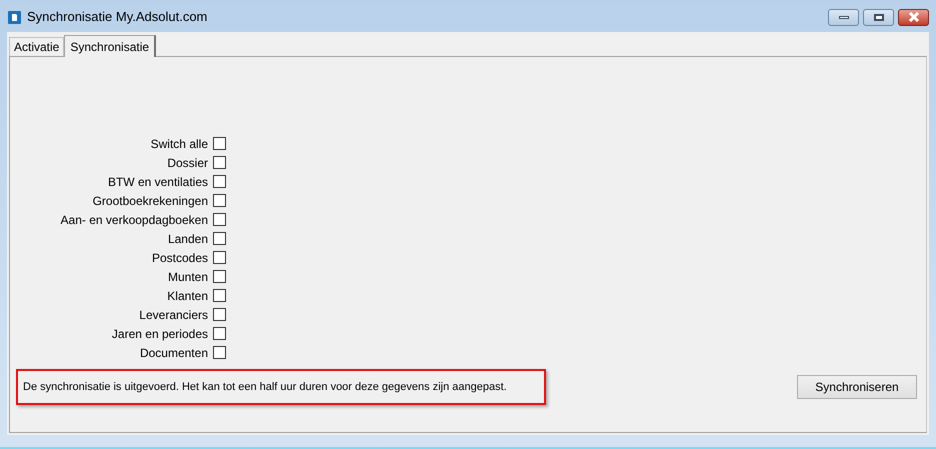 The image size is (936, 449). Describe the element at coordinates (150, 201) in the screenshot. I see `option-label: Grootboekrekeningen` at that location.